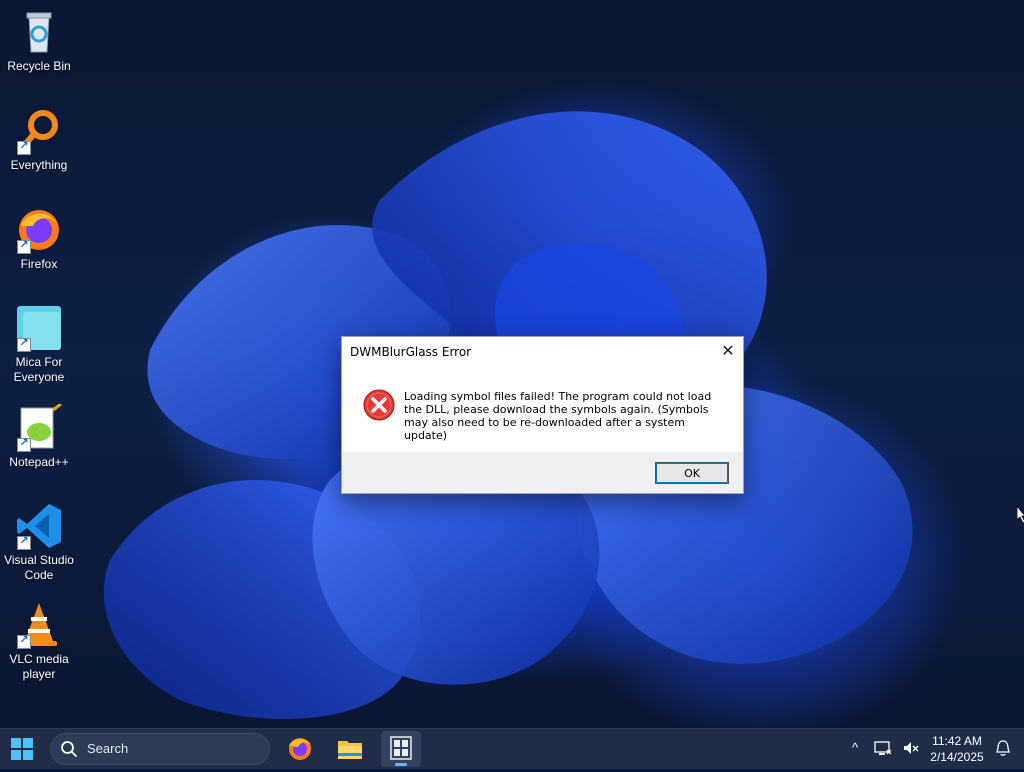  Describe the element at coordinates (411, 352) in the screenshot. I see `dialog-title: DWMBlurGlass Error` at that location.